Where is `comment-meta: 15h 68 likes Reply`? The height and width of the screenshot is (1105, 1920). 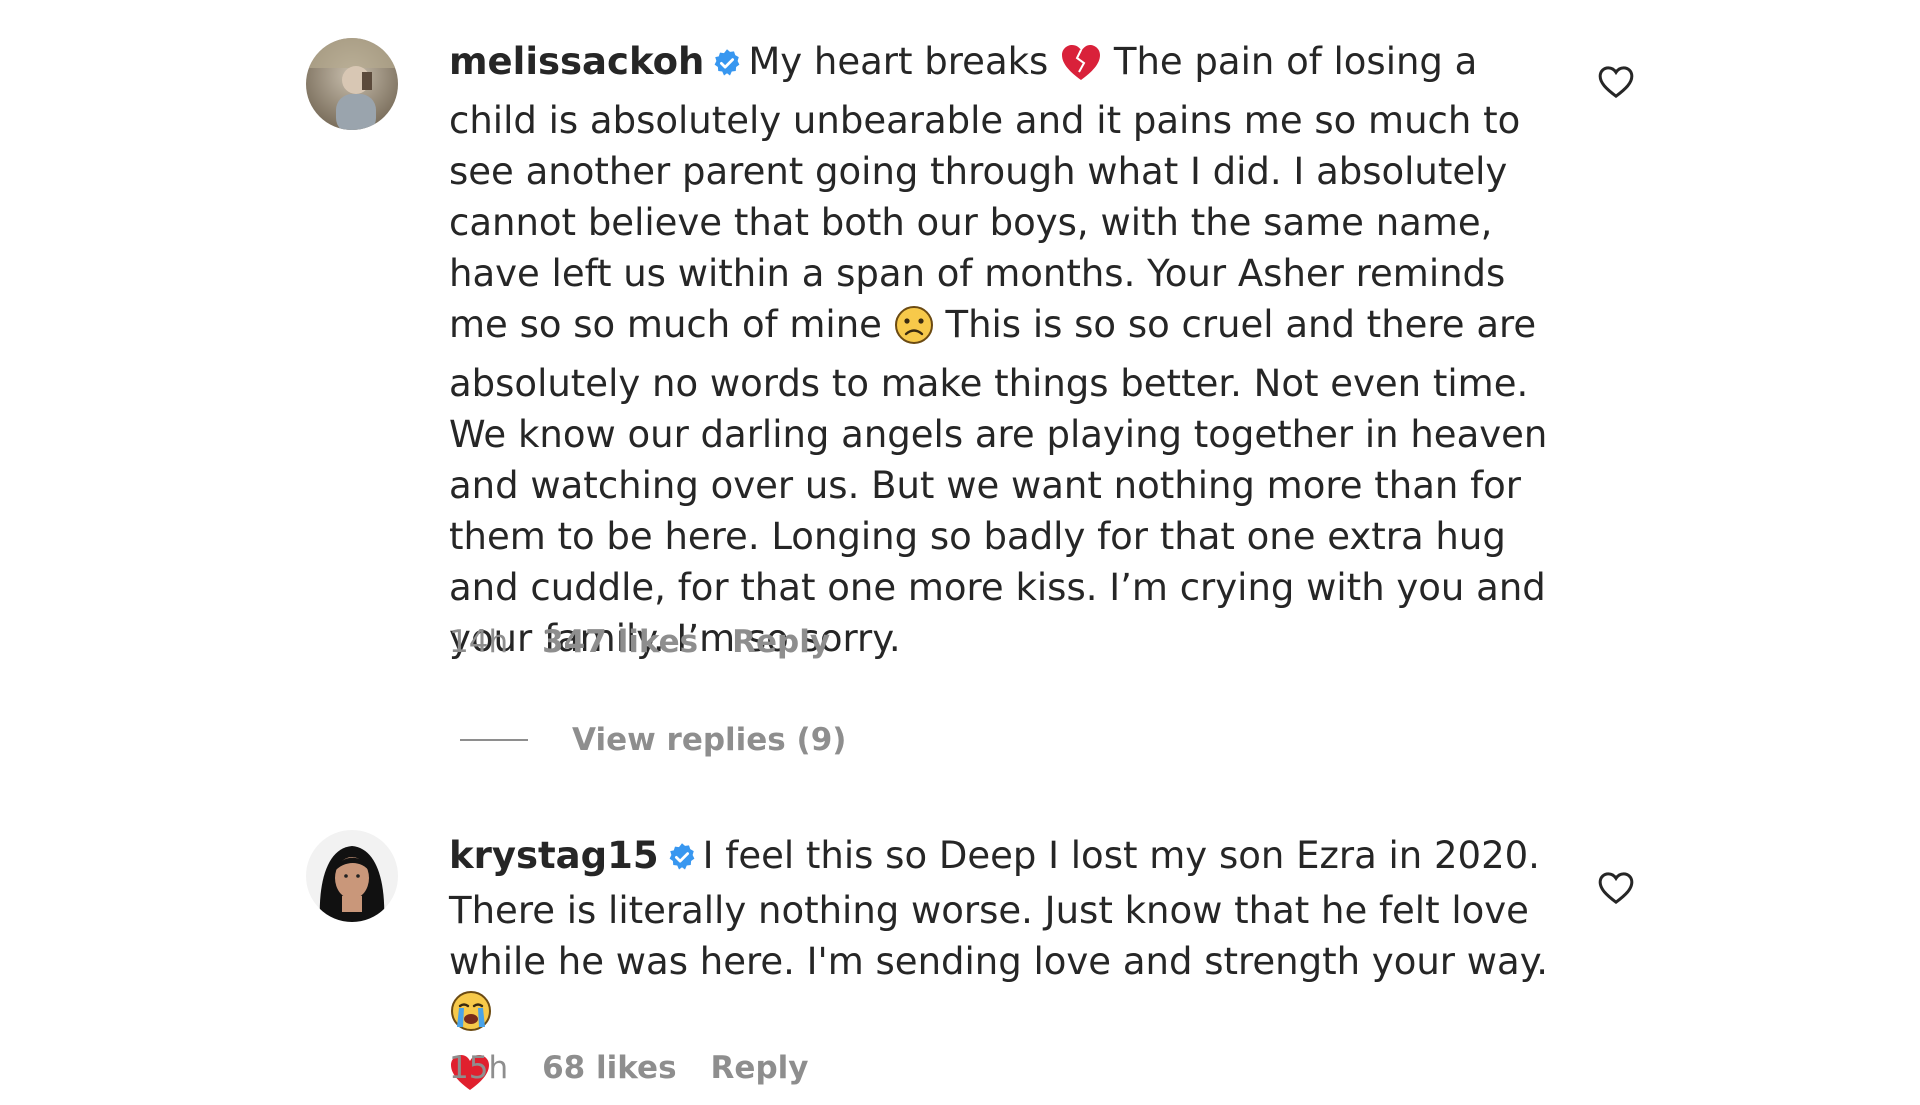
comment-meta: 15h 68 likes Reply is located at coordinates (628, 1068).